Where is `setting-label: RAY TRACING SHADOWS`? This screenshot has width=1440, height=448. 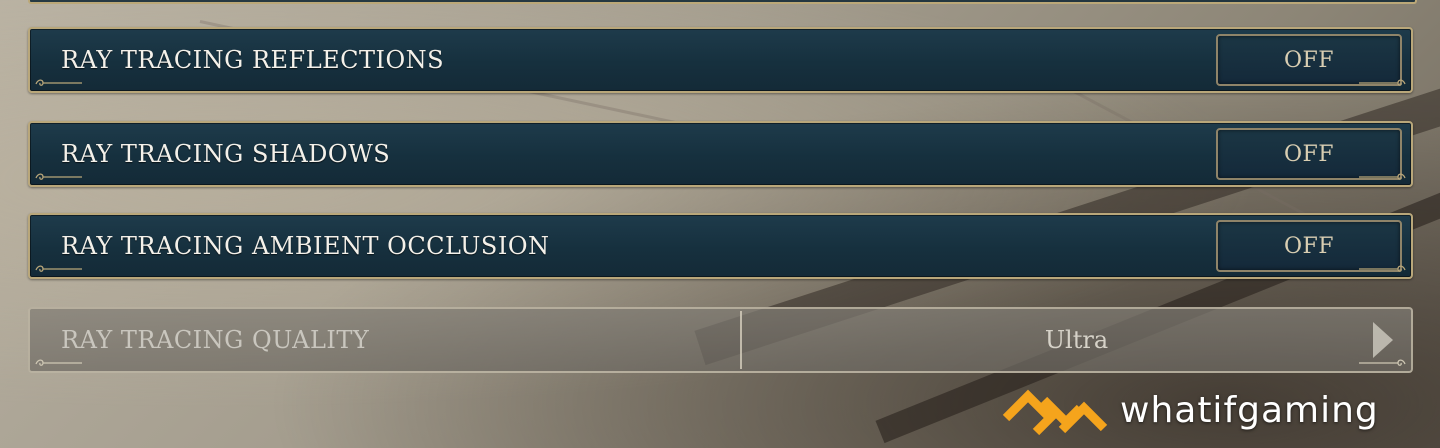 setting-label: RAY TRACING SHADOWS is located at coordinates (226, 154).